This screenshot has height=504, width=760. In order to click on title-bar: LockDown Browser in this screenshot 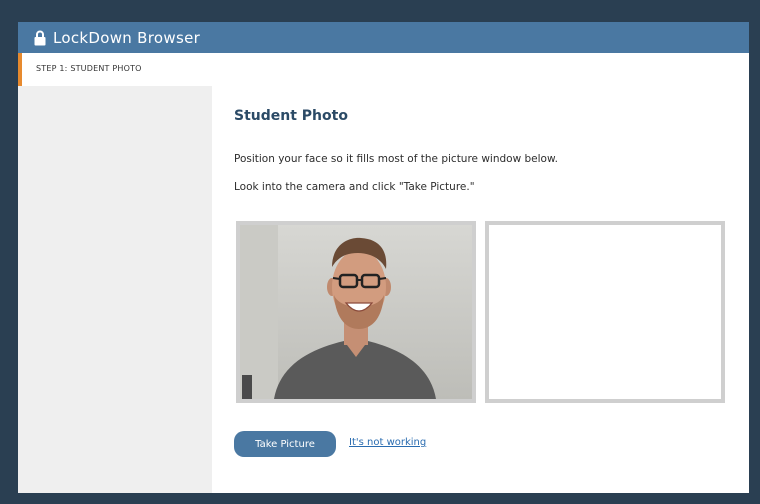, I will do `click(383, 37)`.